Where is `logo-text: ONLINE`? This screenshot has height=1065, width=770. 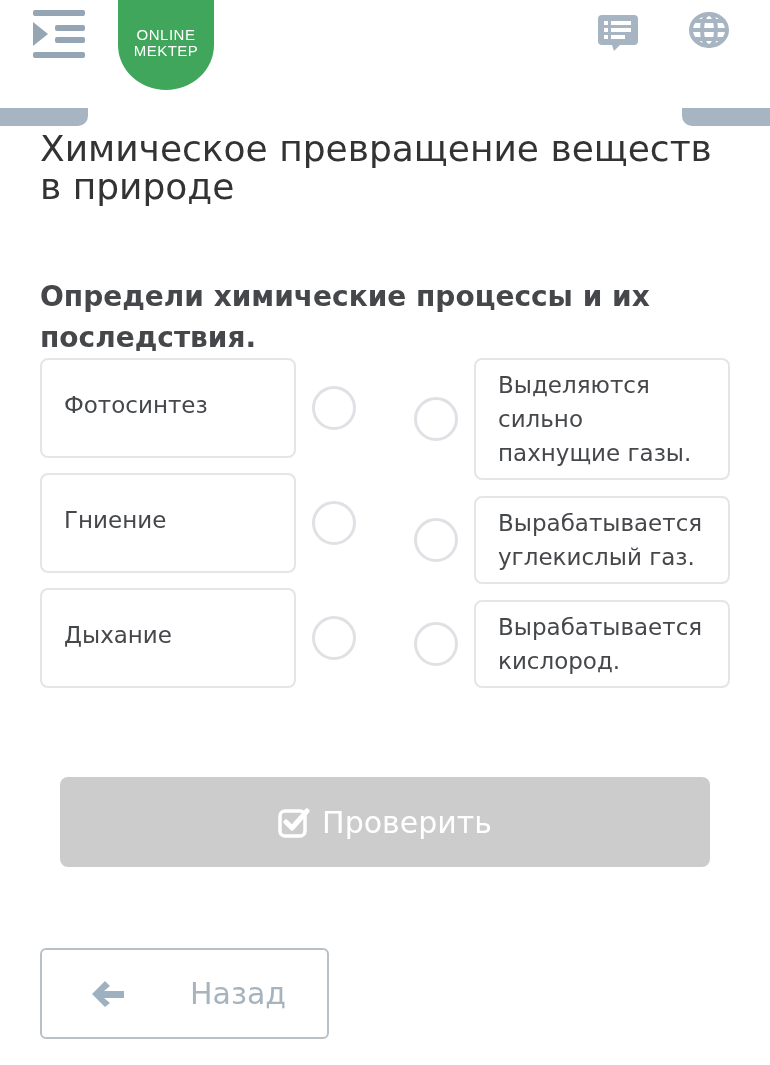 logo-text: ONLINE is located at coordinates (166, 35).